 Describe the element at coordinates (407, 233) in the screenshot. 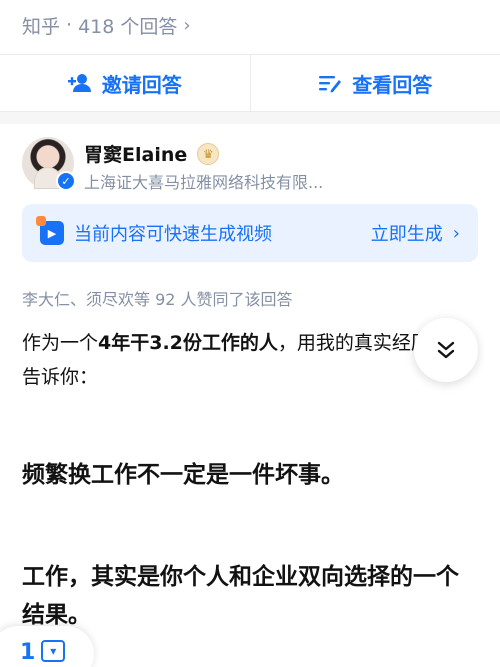

I see `generate-now-link: 立即生成` at that location.